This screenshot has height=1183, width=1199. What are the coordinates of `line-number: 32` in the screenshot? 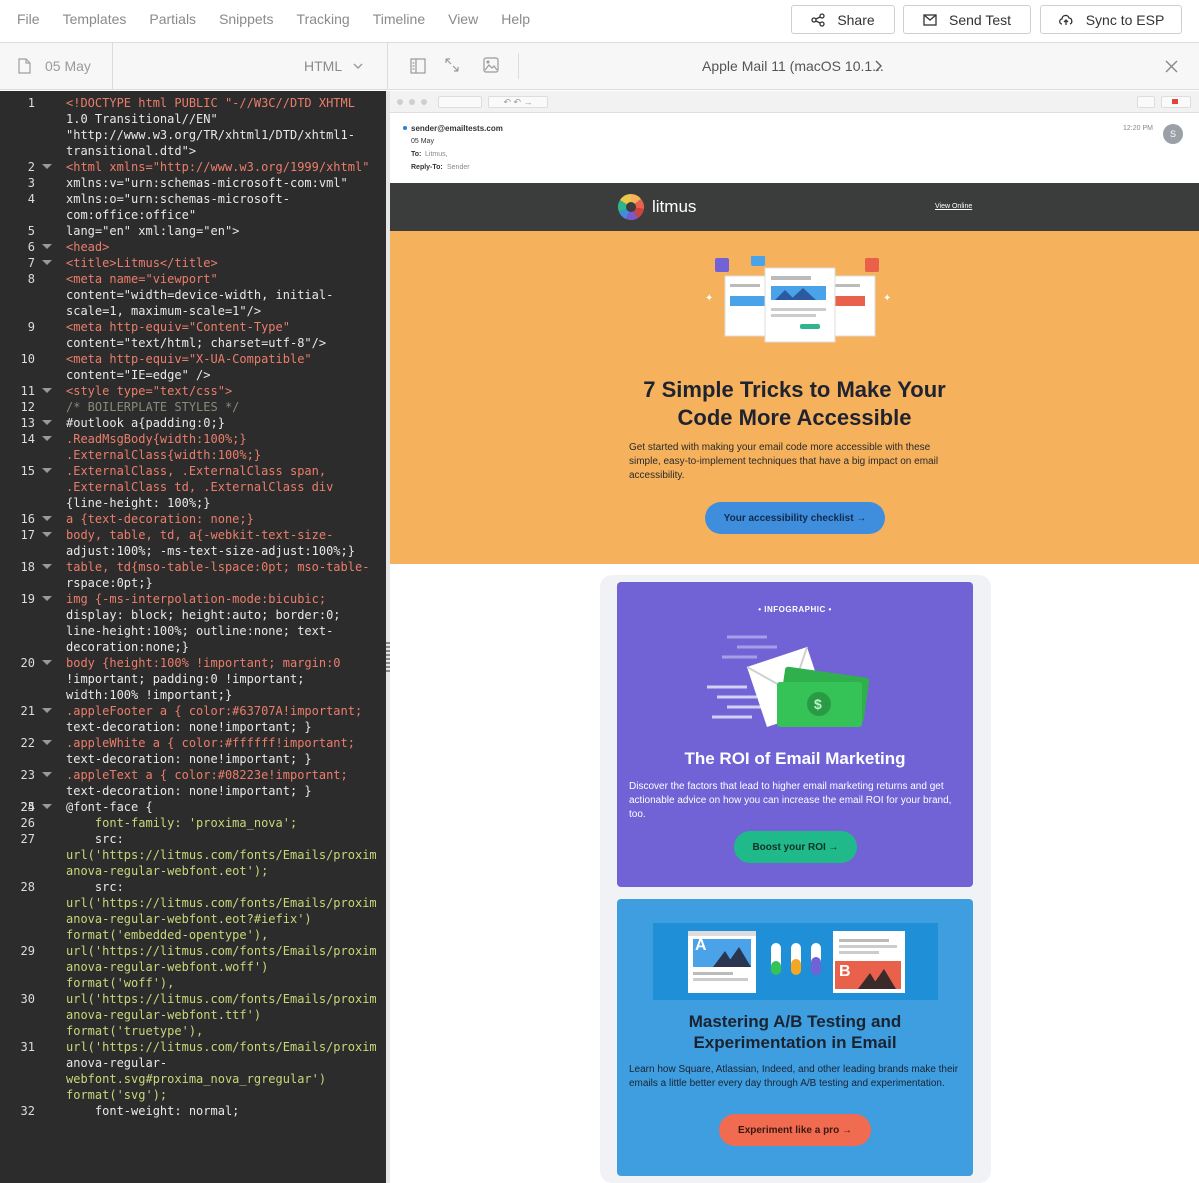 It's located at (27, 1111).